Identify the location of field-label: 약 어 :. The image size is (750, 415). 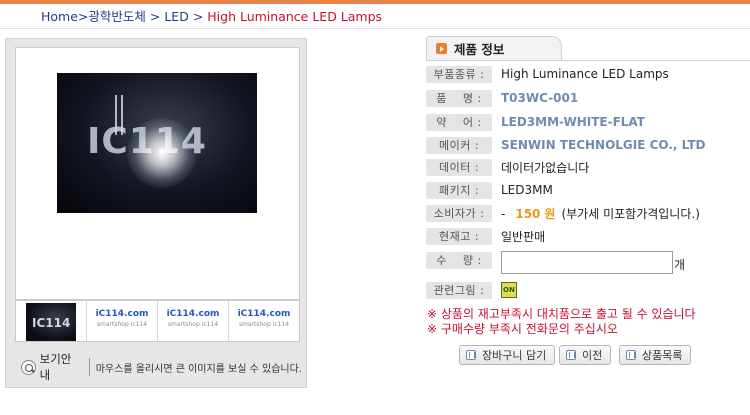
(459, 122).